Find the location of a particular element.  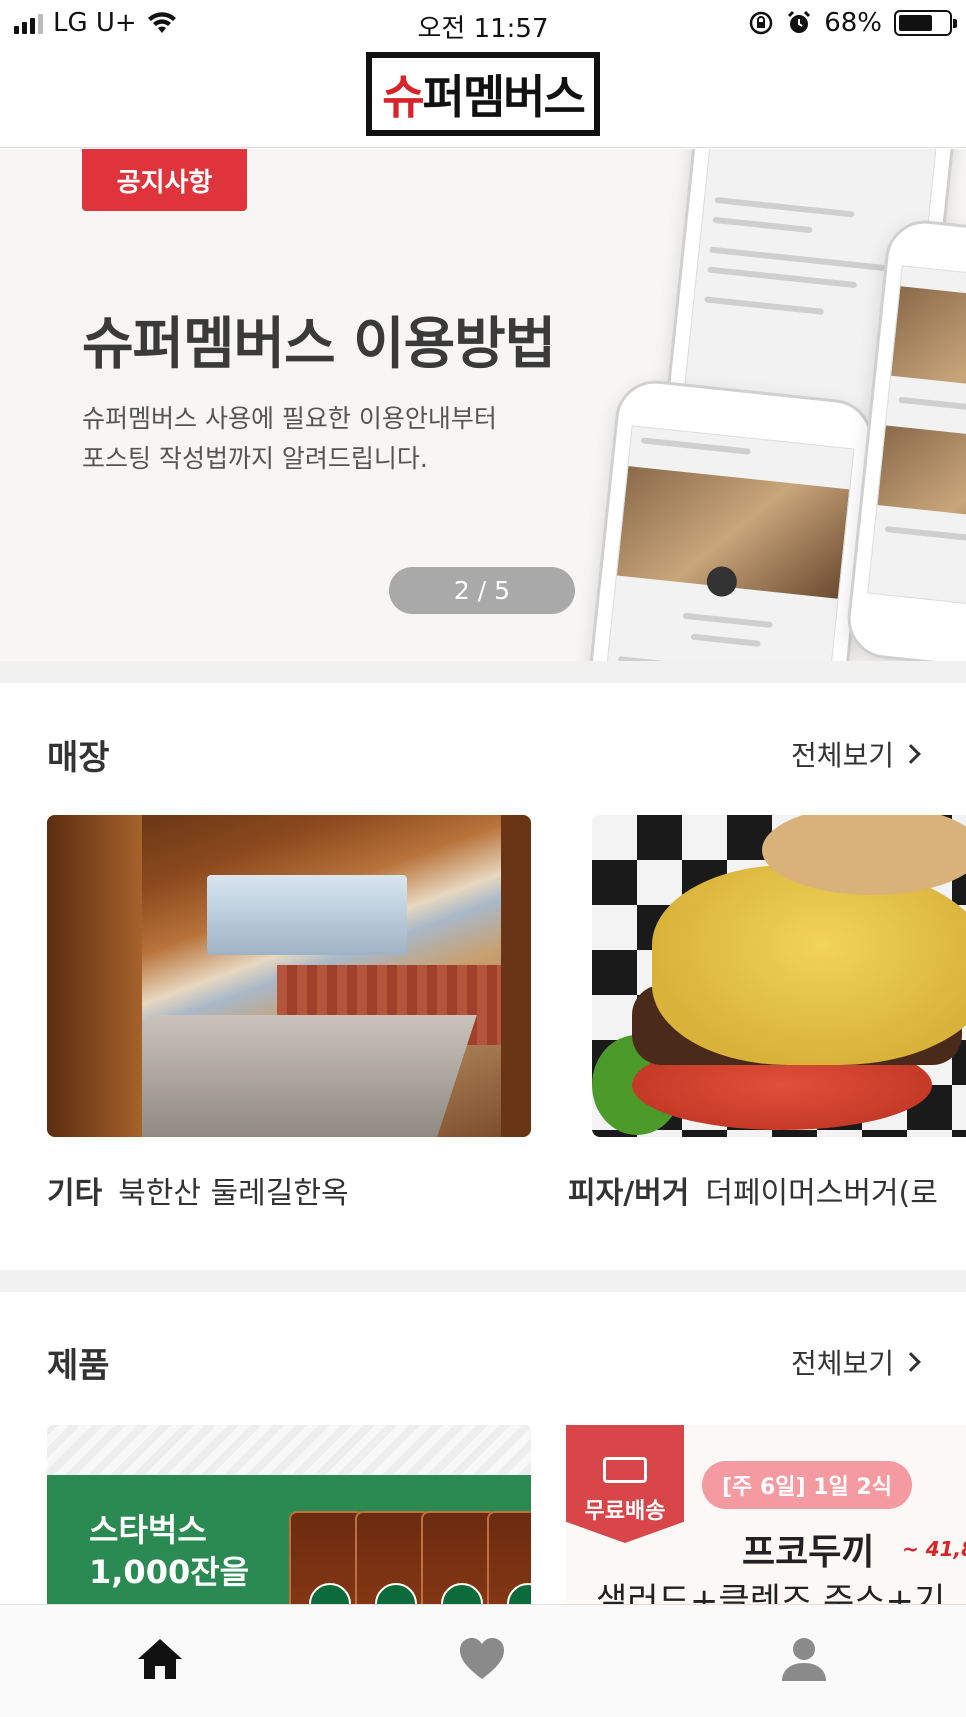

banner-title: 슈퍼멤버스 이용방법 is located at coordinates (319, 344).